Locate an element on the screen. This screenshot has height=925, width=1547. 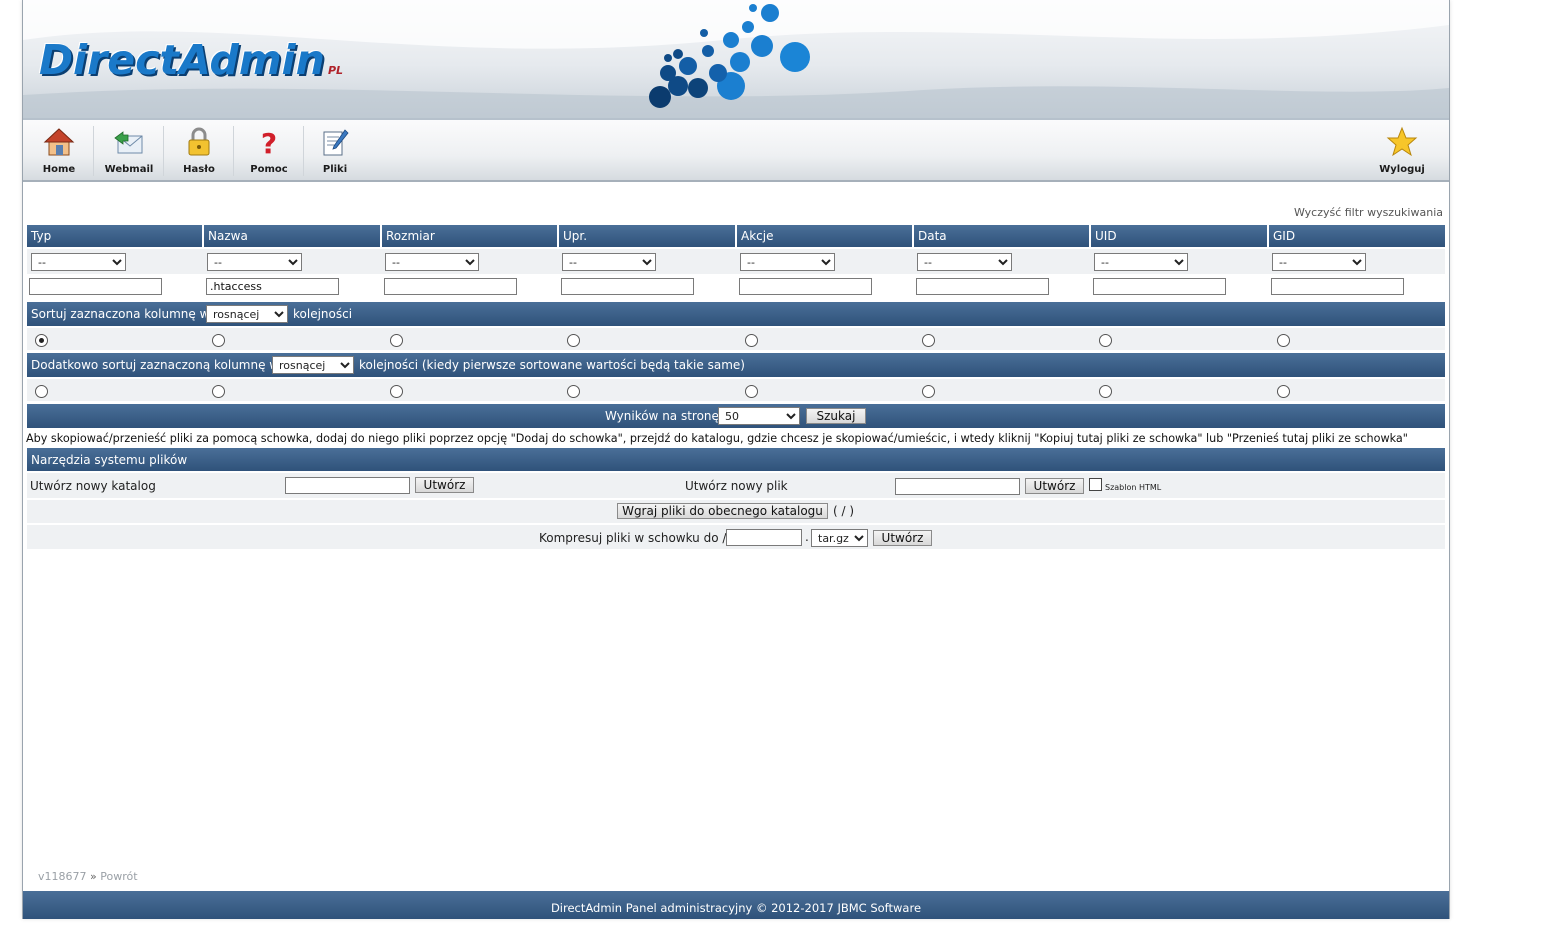
column-header-upr: Upr. is located at coordinates (648, 236).